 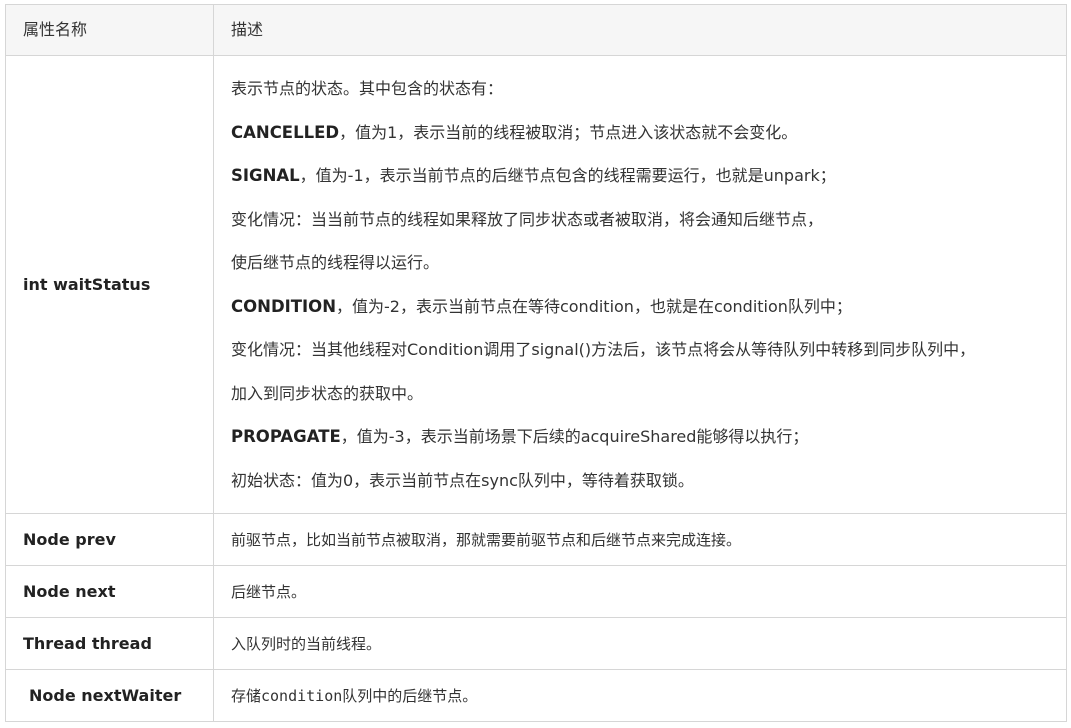 What do you see at coordinates (640, 30) in the screenshot?
I see `header-description: 描述` at bounding box center [640, 30].